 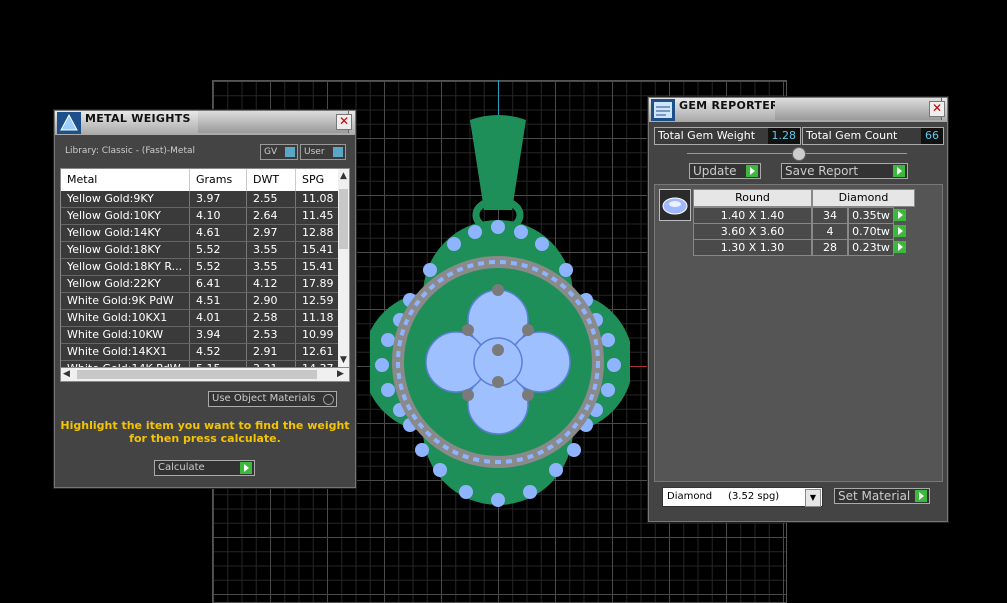 What do you see at coordinates (271, 352) in the screenshot?
I see `table-cell: 2.91` at bounding box center [271, 352].